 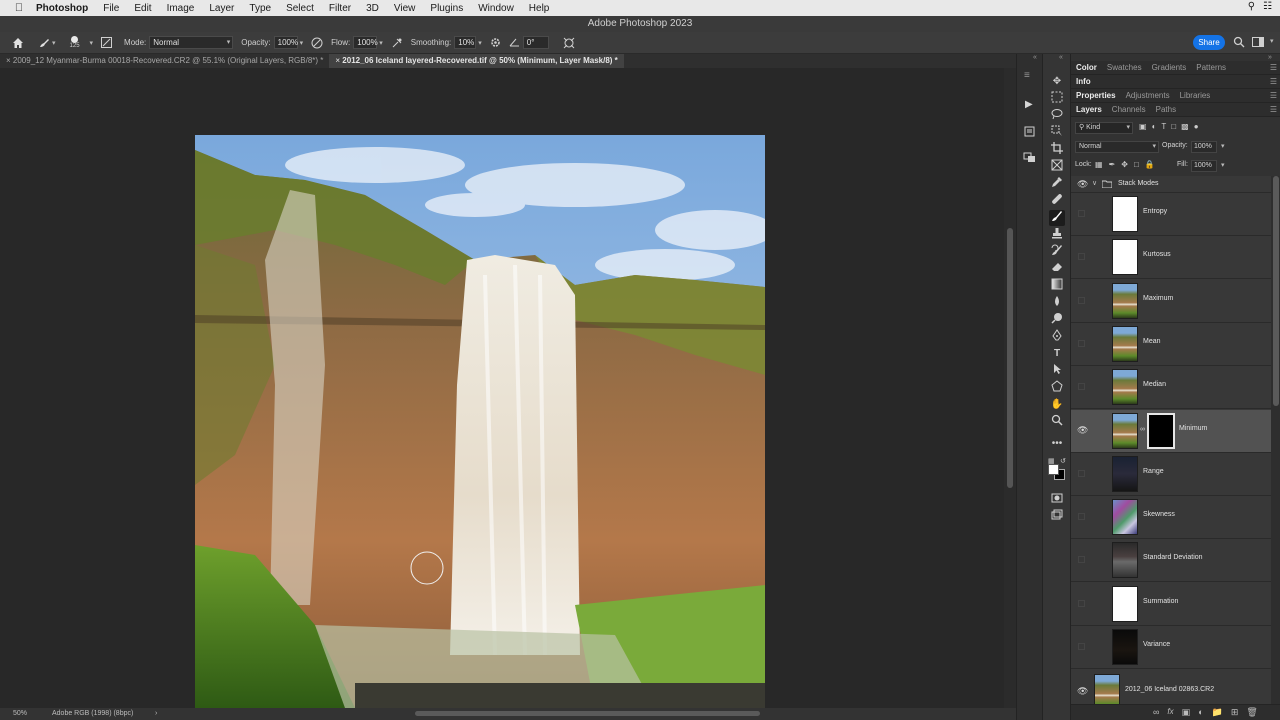 I want to click on layers-scrollbar, so click(x=1275, y=440).